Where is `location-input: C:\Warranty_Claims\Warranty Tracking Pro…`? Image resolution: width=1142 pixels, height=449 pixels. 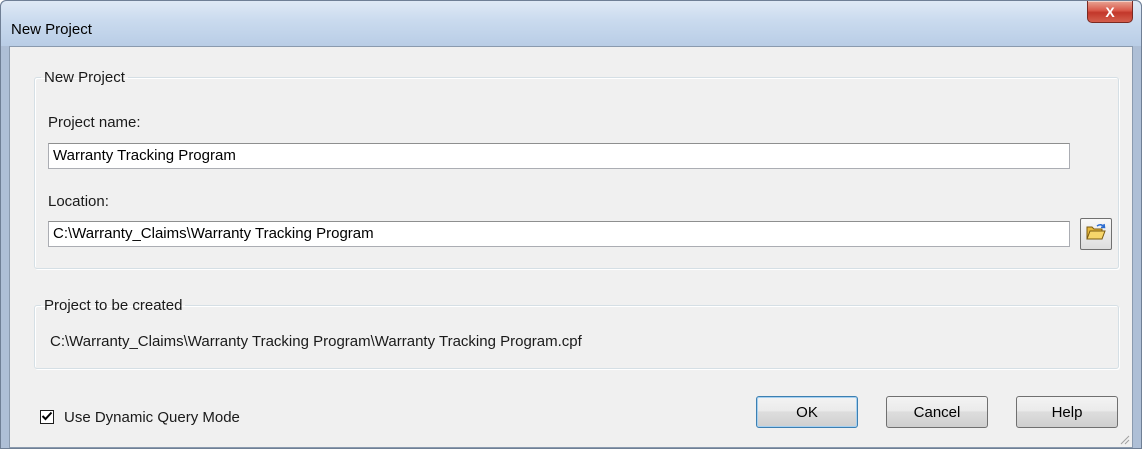
location-input: C:\Warranty_Claims\Warranty Tracking Pro… is located at coordinates (559, 234).